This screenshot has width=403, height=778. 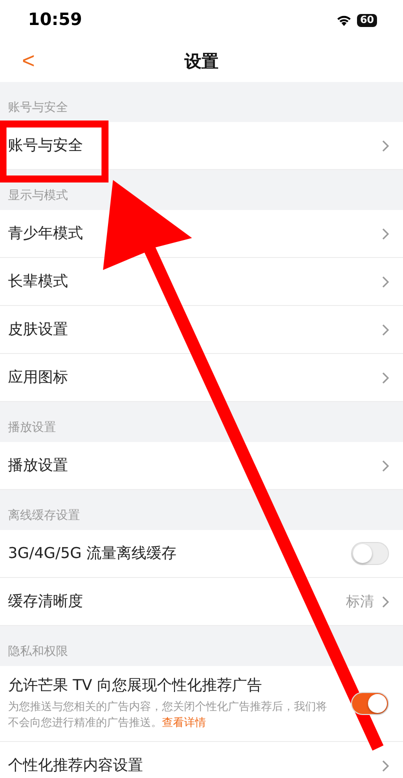 I want to click on section-title: 隐私和权限, so click(x=38, y=651).